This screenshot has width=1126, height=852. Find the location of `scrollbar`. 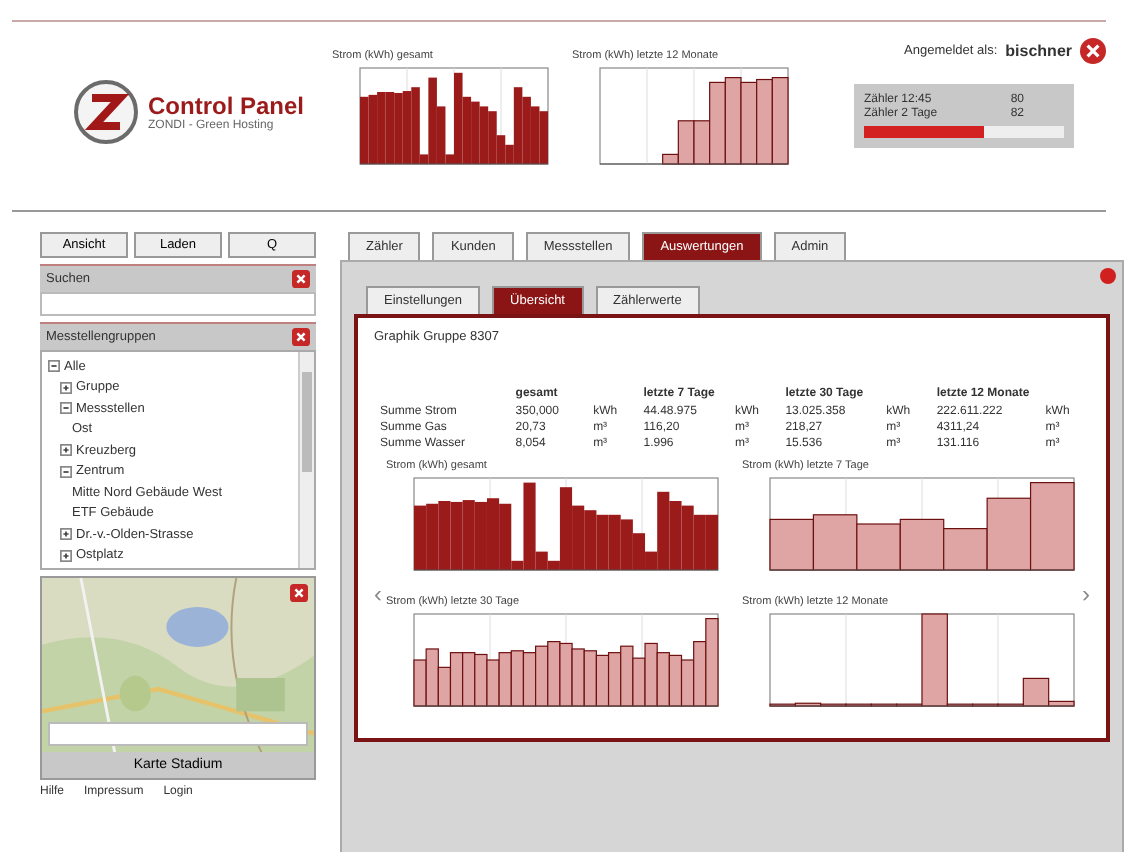

scrollbar is located at coordinates (306, 460).